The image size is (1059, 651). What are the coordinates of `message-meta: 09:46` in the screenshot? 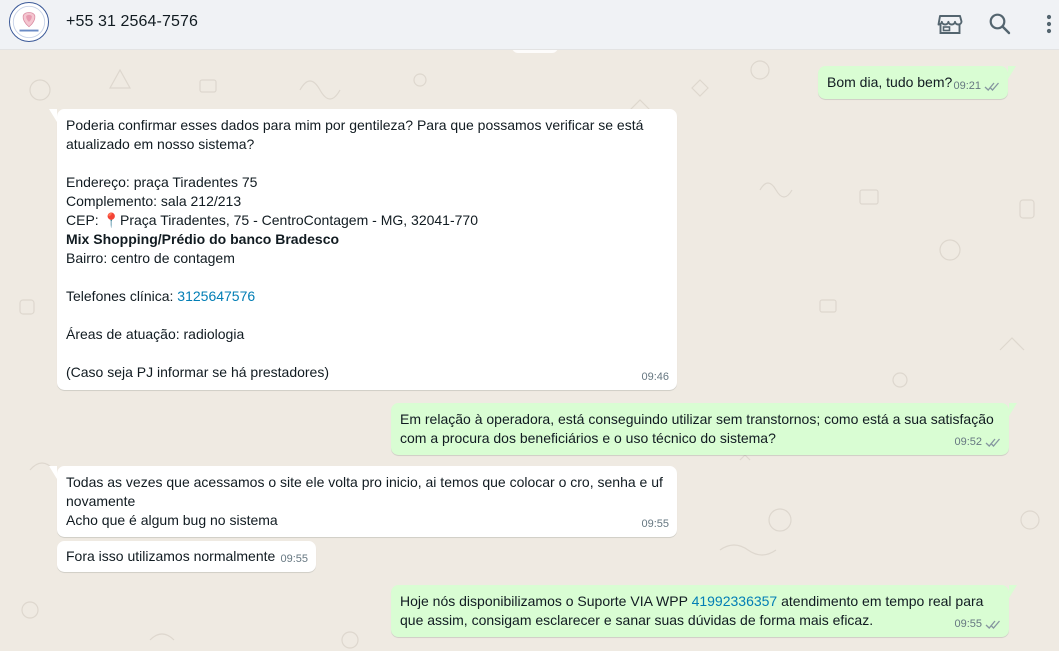 It's located at (655, 377).